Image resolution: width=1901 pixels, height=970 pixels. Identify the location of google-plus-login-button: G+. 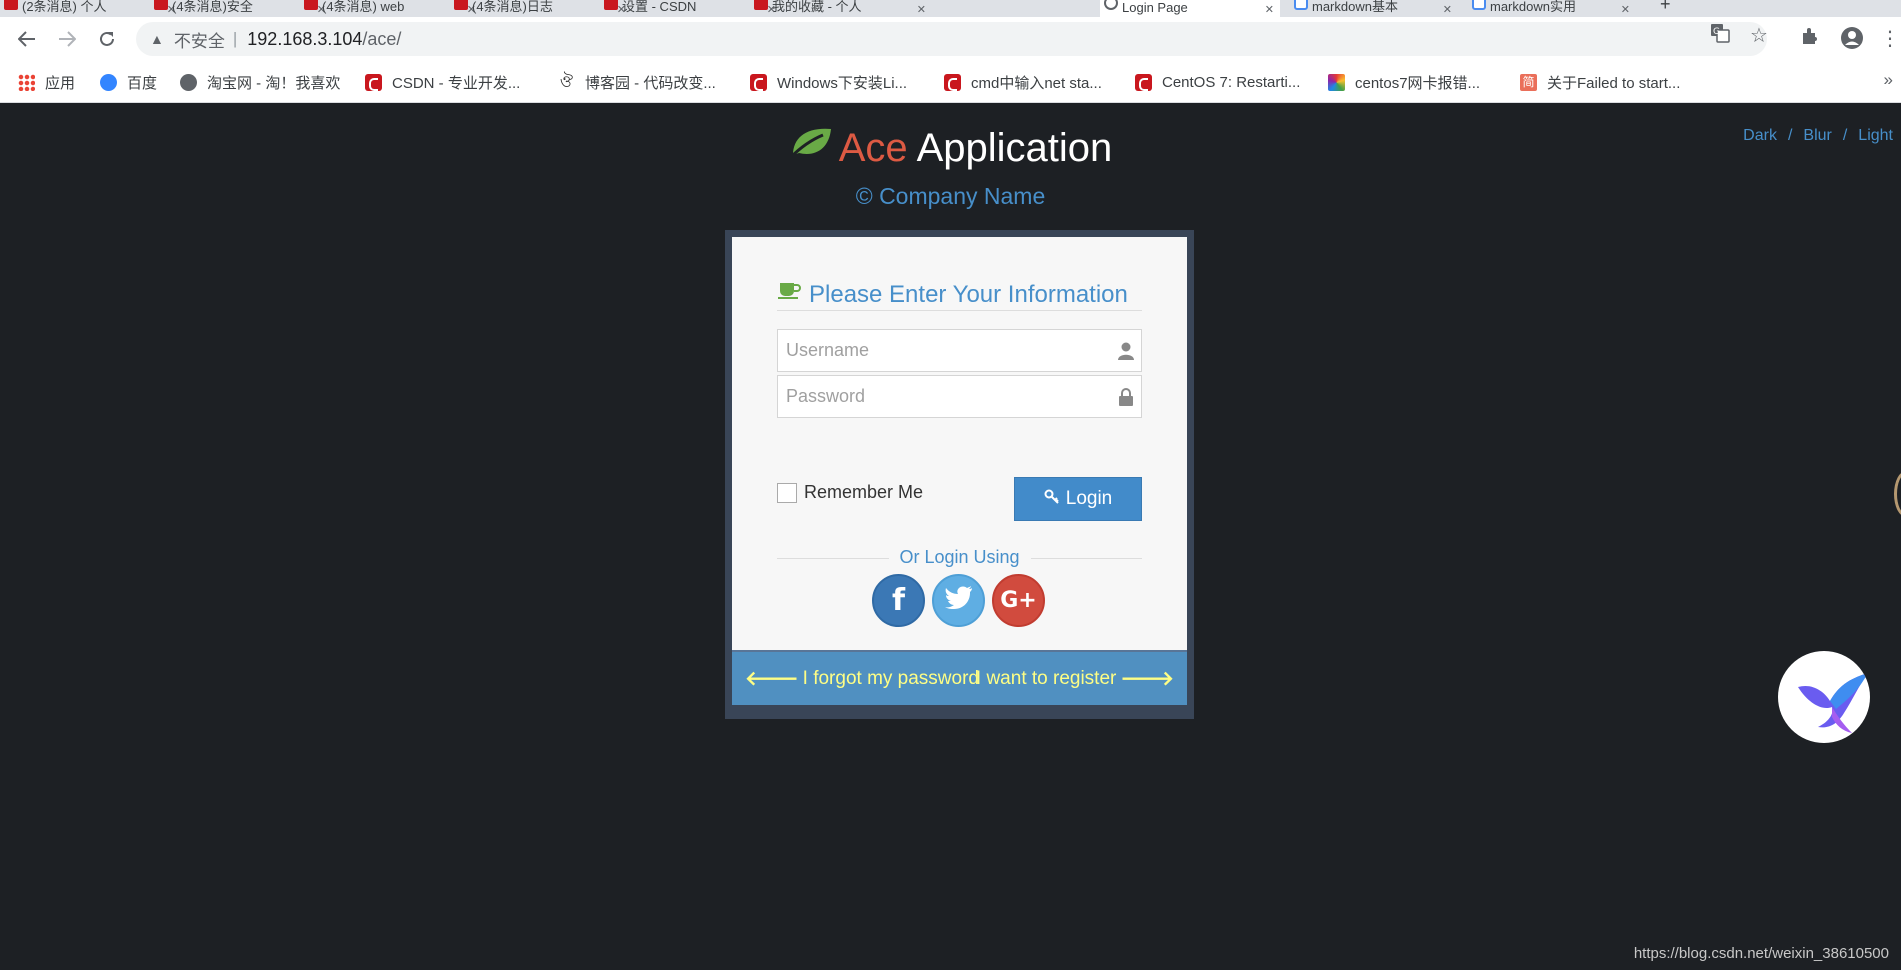
(1018, 600).